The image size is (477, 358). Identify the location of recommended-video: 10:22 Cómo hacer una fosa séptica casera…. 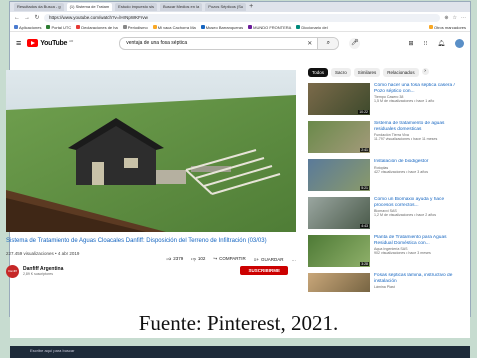
(382, 100).